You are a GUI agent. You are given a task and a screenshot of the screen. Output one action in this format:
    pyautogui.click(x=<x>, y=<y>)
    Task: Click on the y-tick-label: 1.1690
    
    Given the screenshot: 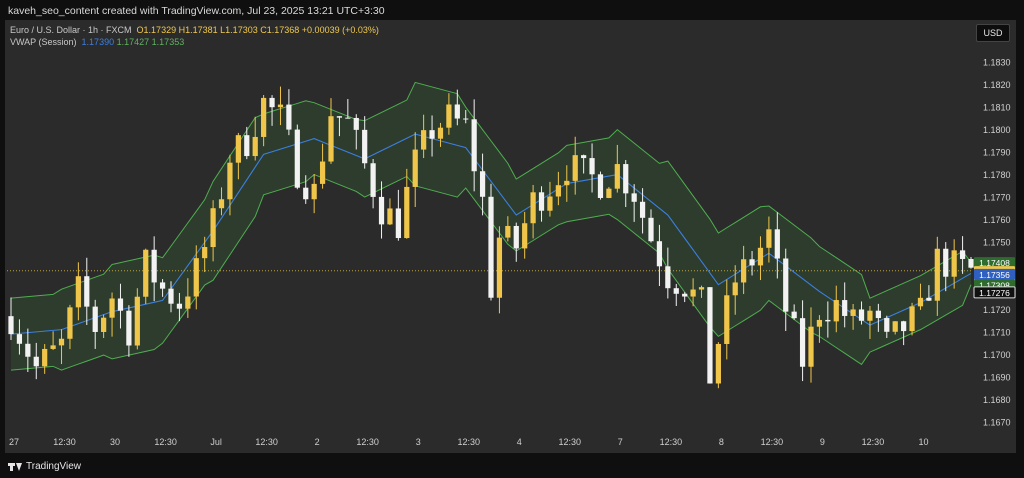 What is the action you would take?
    pyautogui.click(x=997, y=377)
    